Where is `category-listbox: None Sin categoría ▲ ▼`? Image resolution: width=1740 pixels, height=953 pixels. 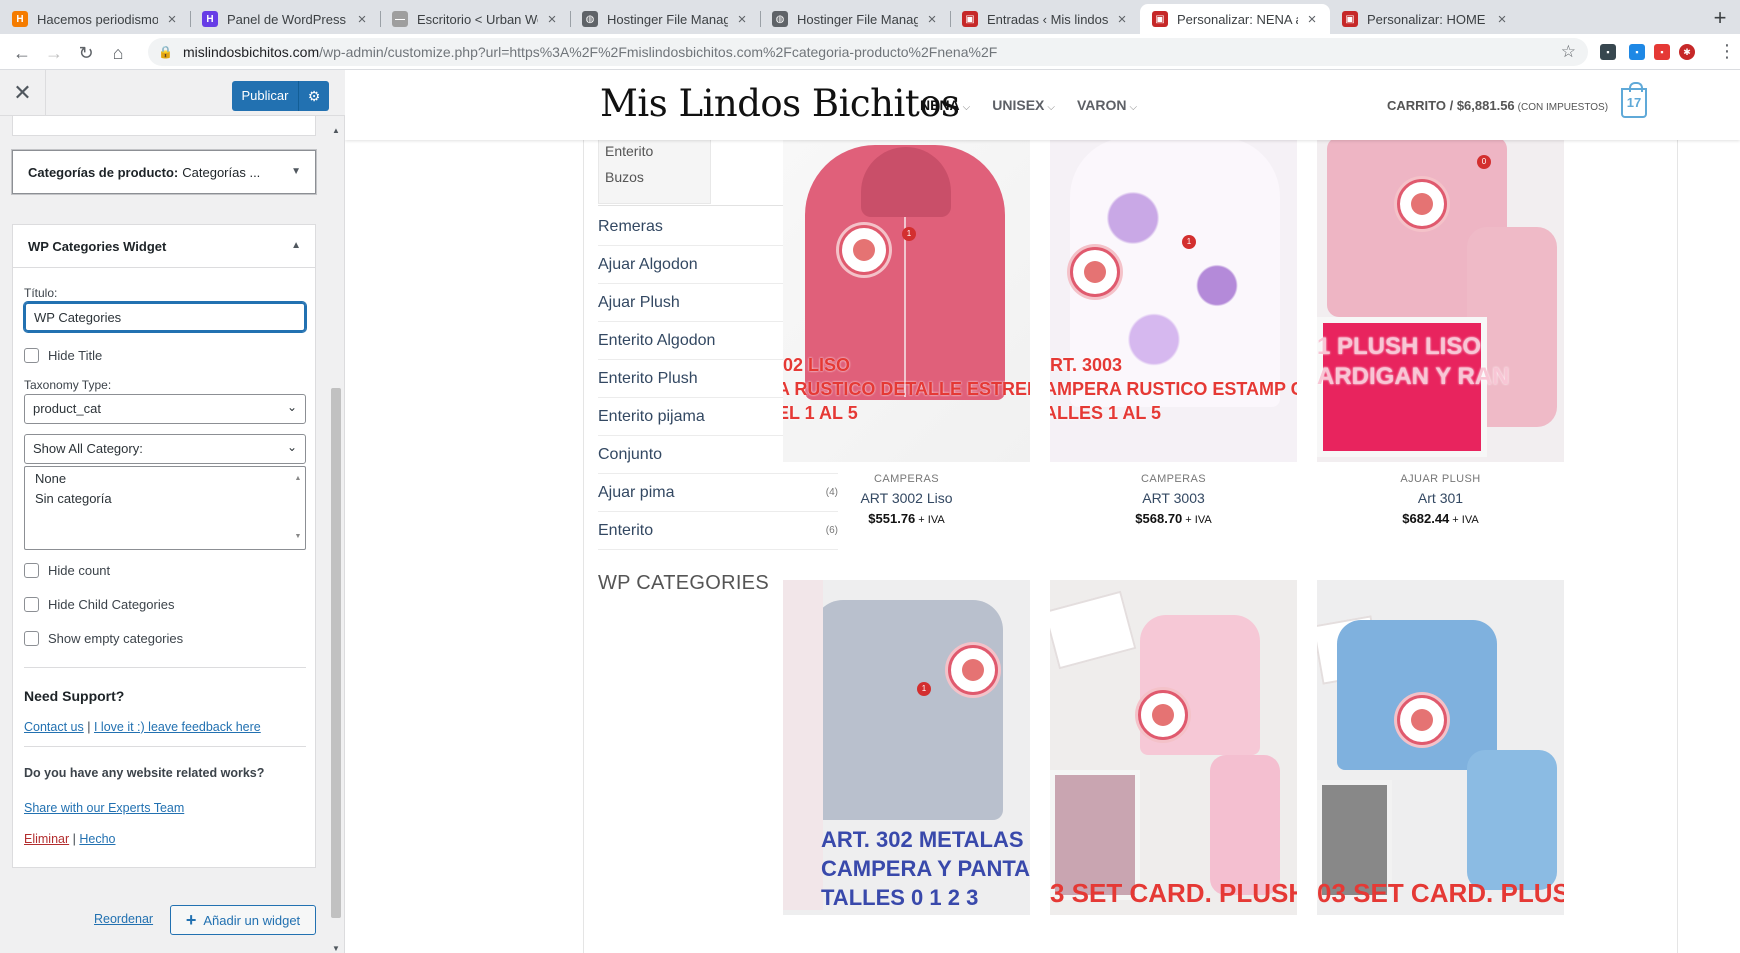
category-listbox: None Sin categoría ▲ ▼ is located at coordinates (165, 508).